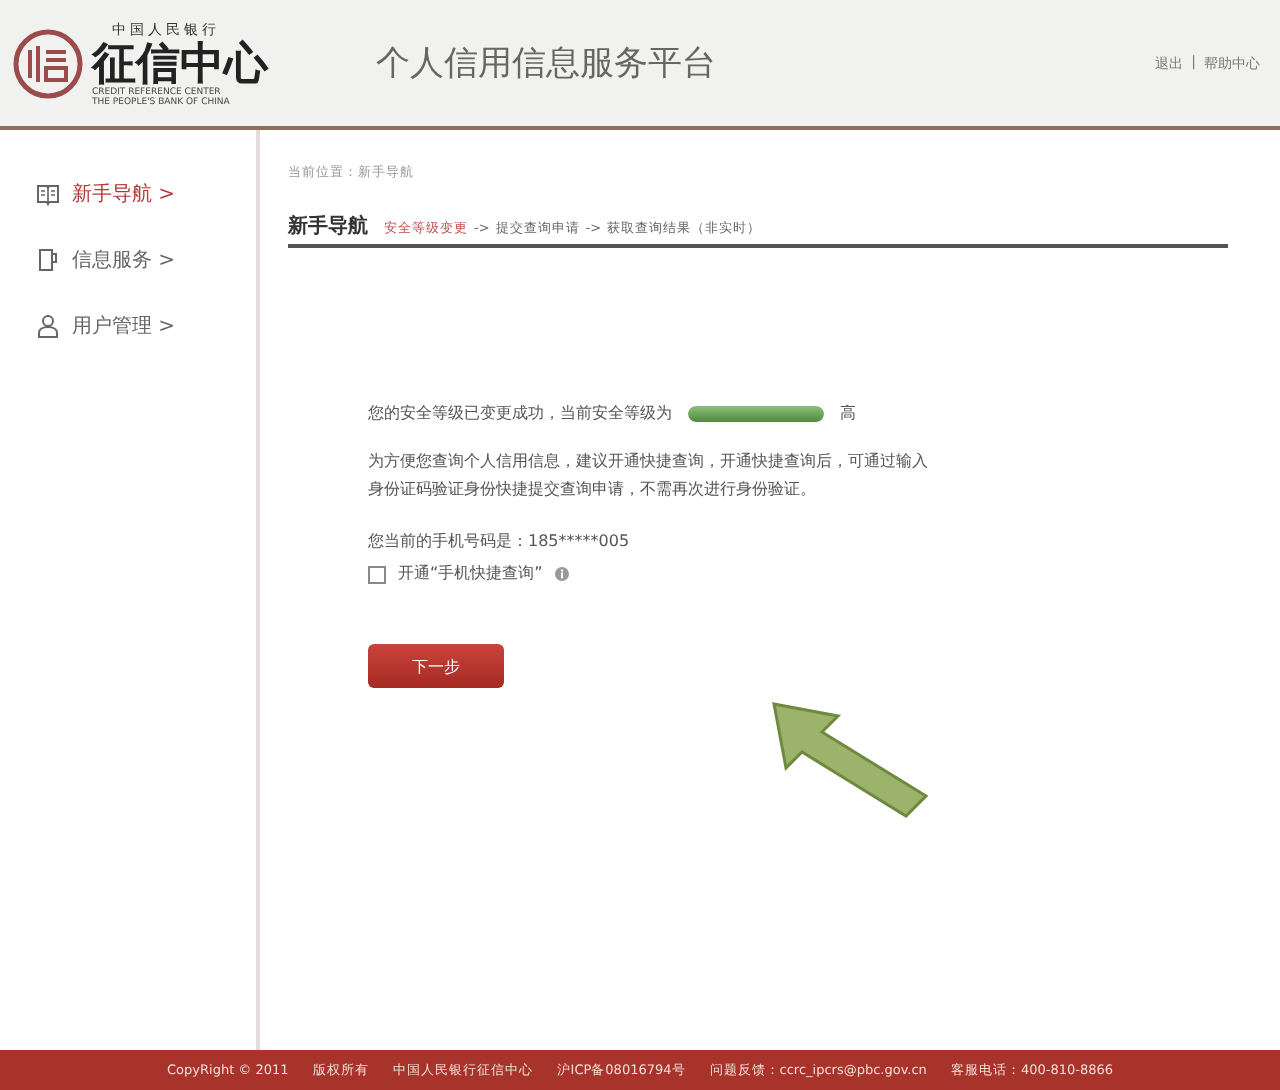 The image size is (1280, 1090). What do you see at coordinates (328, 226) in the screenshot?
I see `section-title: 新手导航` at bounding box center [328, 226].